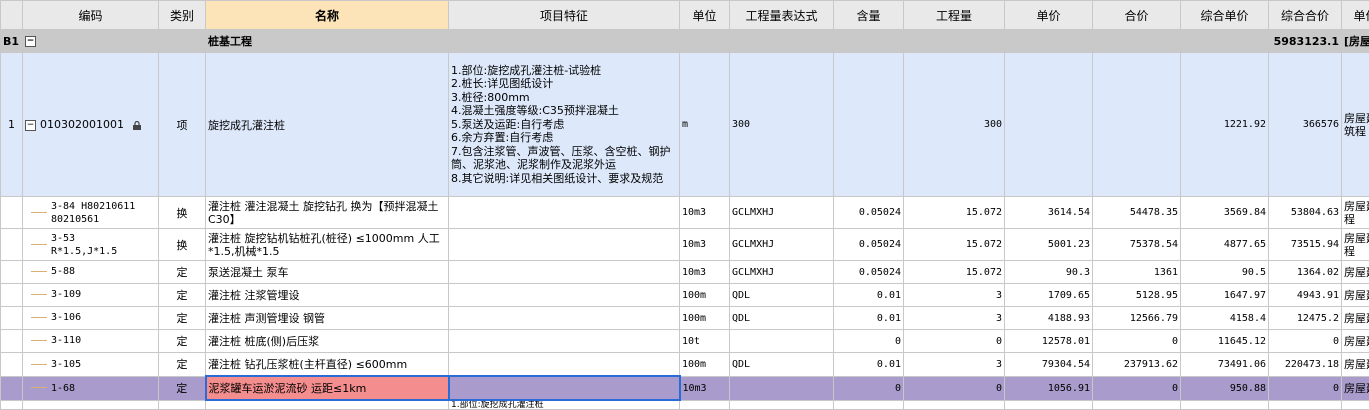  I want to click on row-name: 泵送混凝土 泵车, so click(327, 272).